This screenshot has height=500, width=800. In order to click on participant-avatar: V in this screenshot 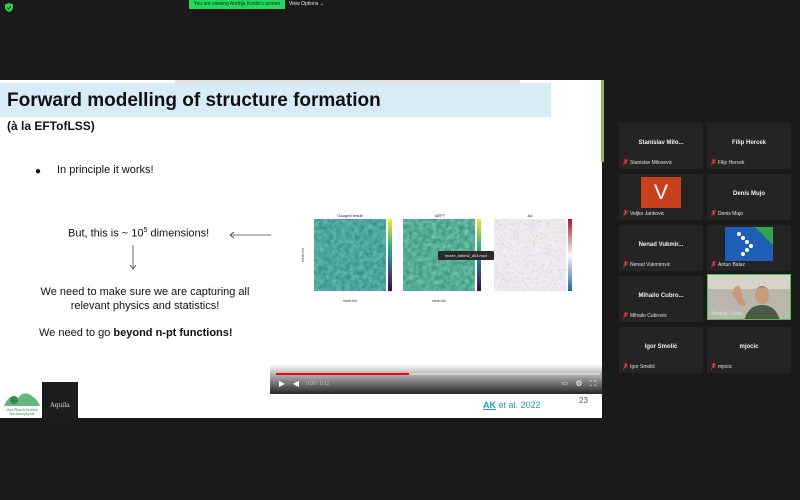, I will do `click(661, 192)`.